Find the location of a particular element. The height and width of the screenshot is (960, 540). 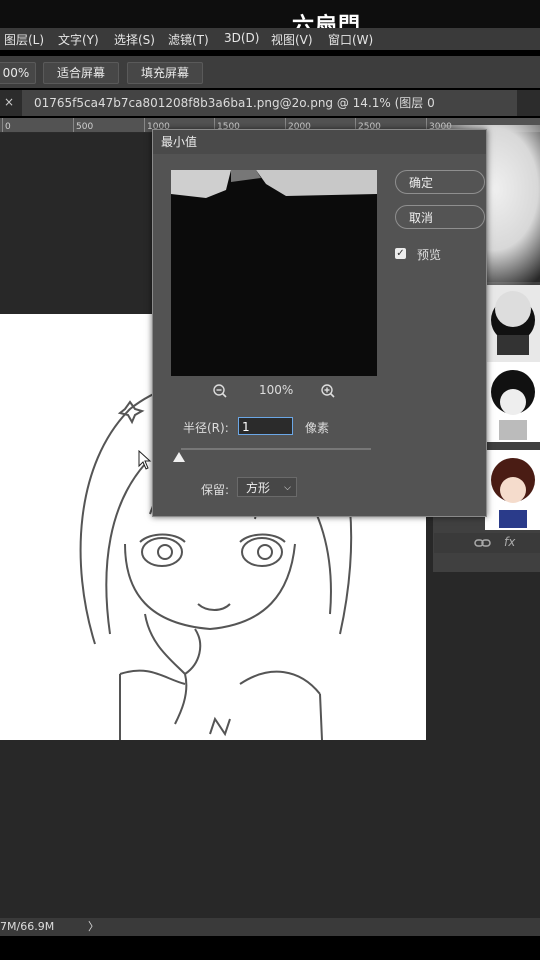

preserve-label: 保留: is located at coordinates (215, 490).